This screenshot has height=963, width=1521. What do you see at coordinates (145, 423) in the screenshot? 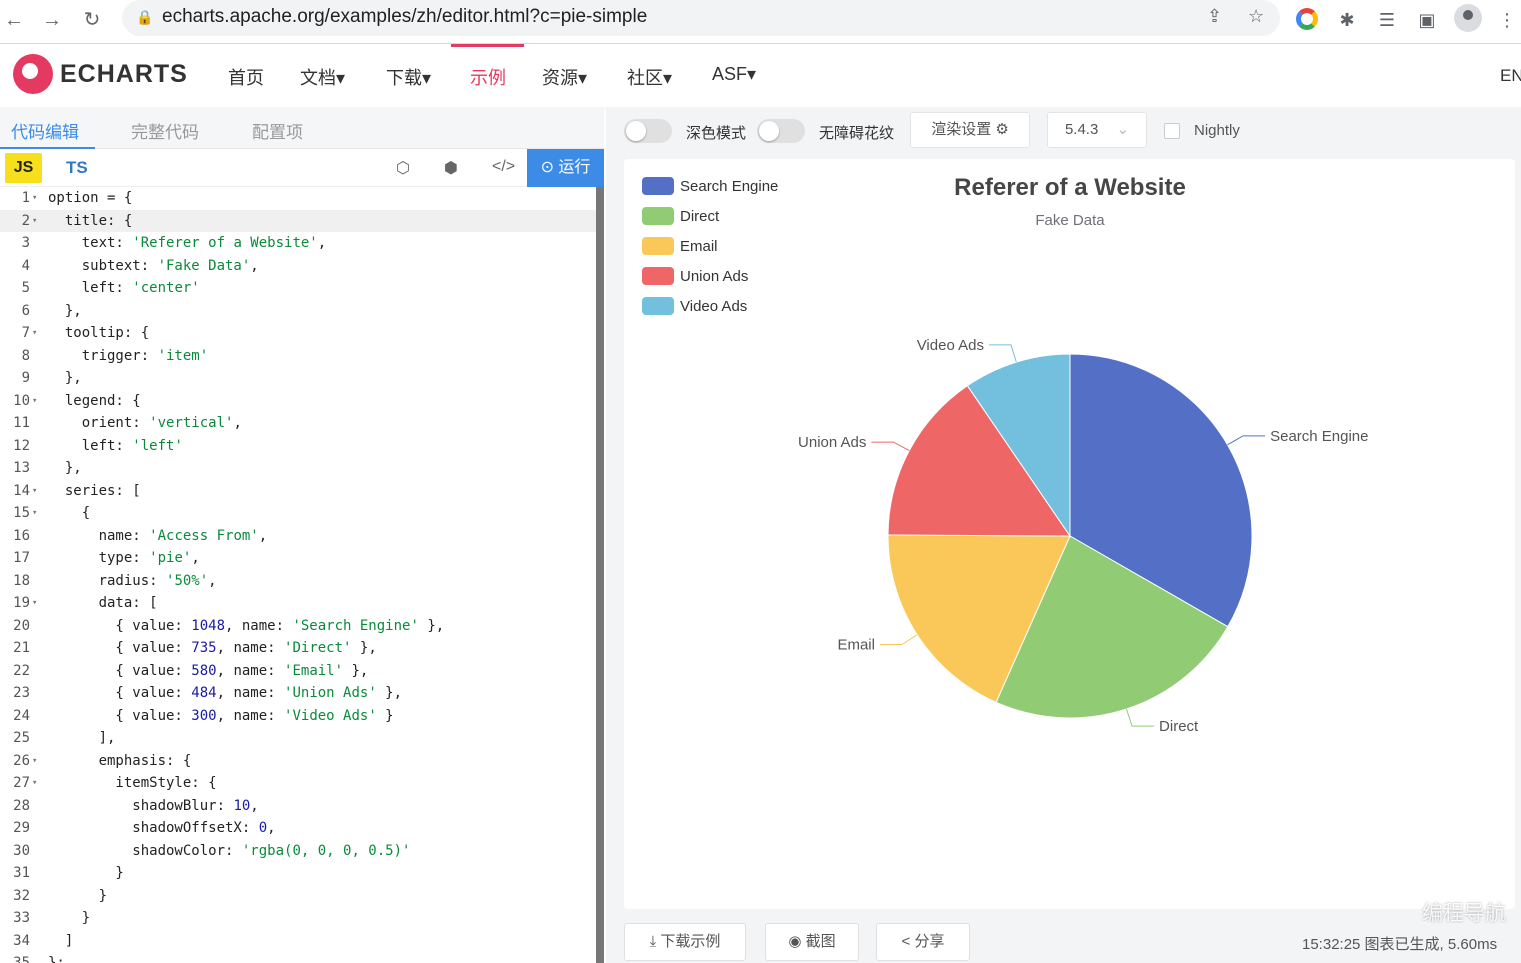
I see `code-text: orient: 'vertical',` at bounding box center [145, 423].